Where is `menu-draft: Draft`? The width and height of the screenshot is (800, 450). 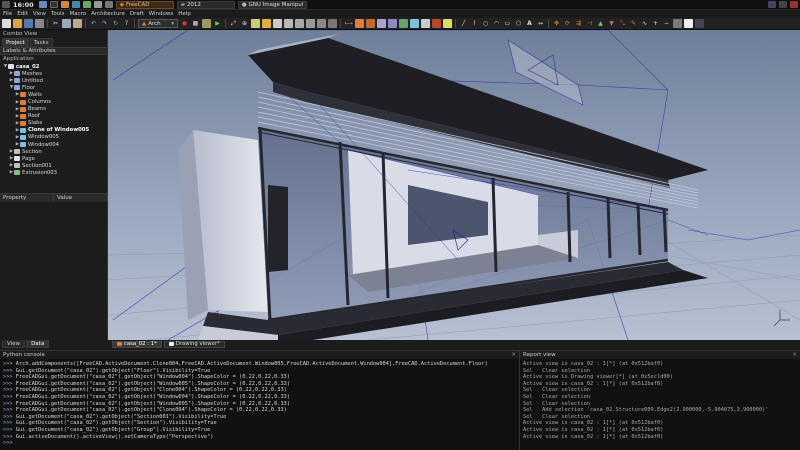 menu-draft: Draft is located at coordinates (137, 14).